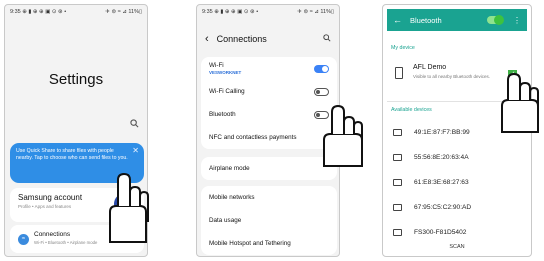 The width and height of the screenshot is (544, 261). I want to click on device-address: 61:E8:3E:68:27:63, so click(441, 182).